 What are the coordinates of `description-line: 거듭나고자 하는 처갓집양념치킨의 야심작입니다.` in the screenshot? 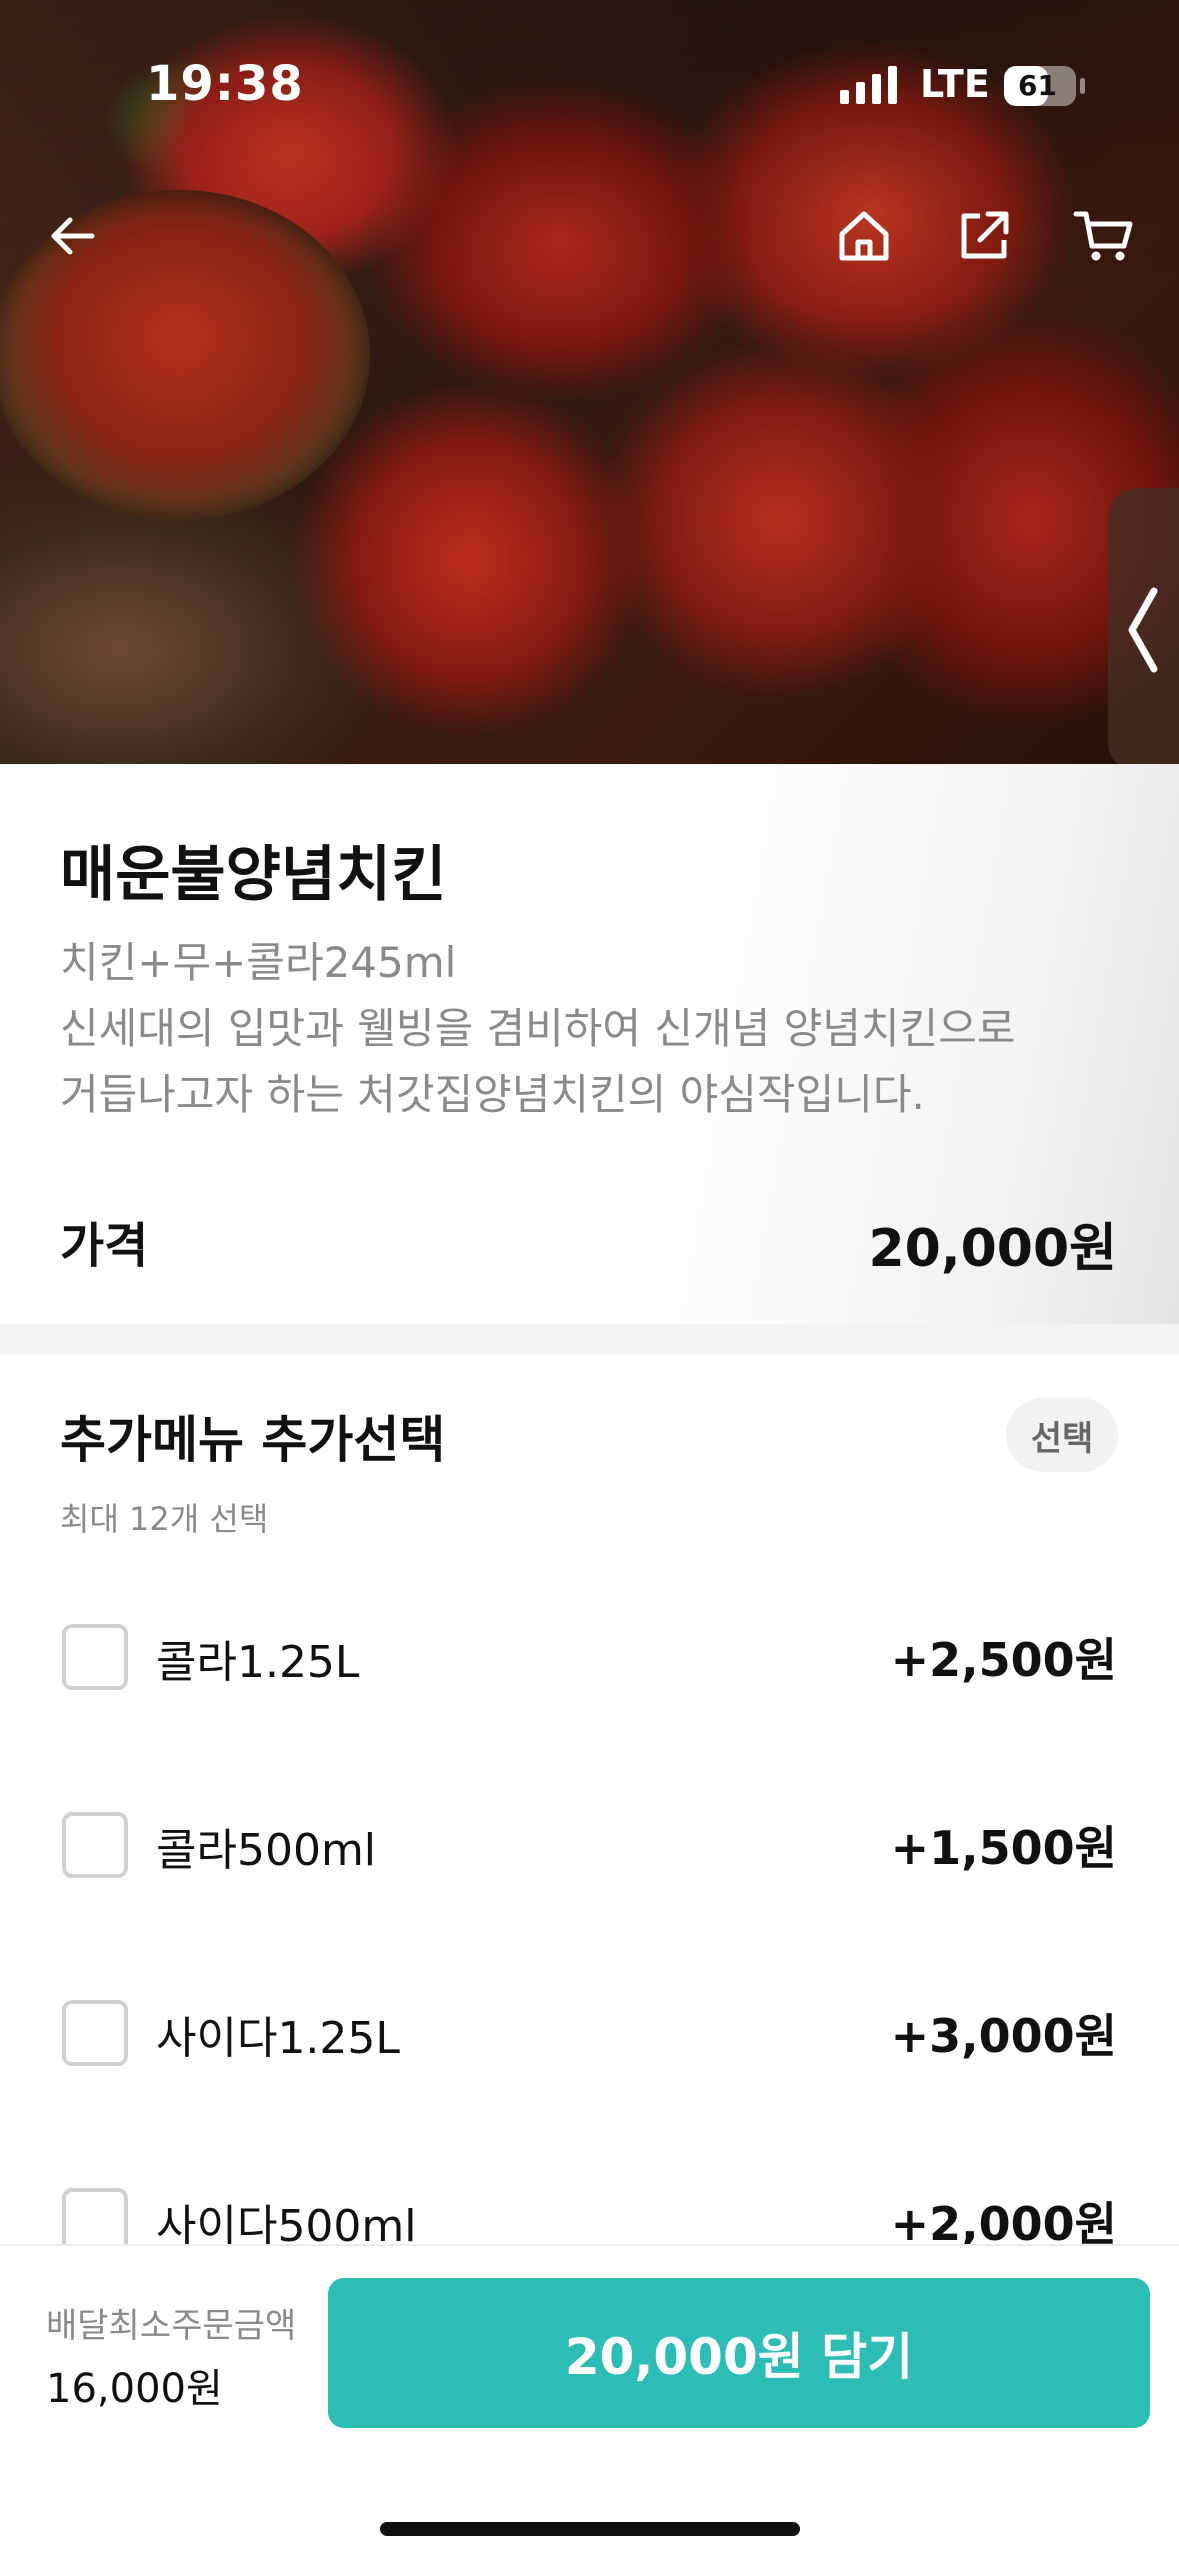 It's located at (492, 1094).